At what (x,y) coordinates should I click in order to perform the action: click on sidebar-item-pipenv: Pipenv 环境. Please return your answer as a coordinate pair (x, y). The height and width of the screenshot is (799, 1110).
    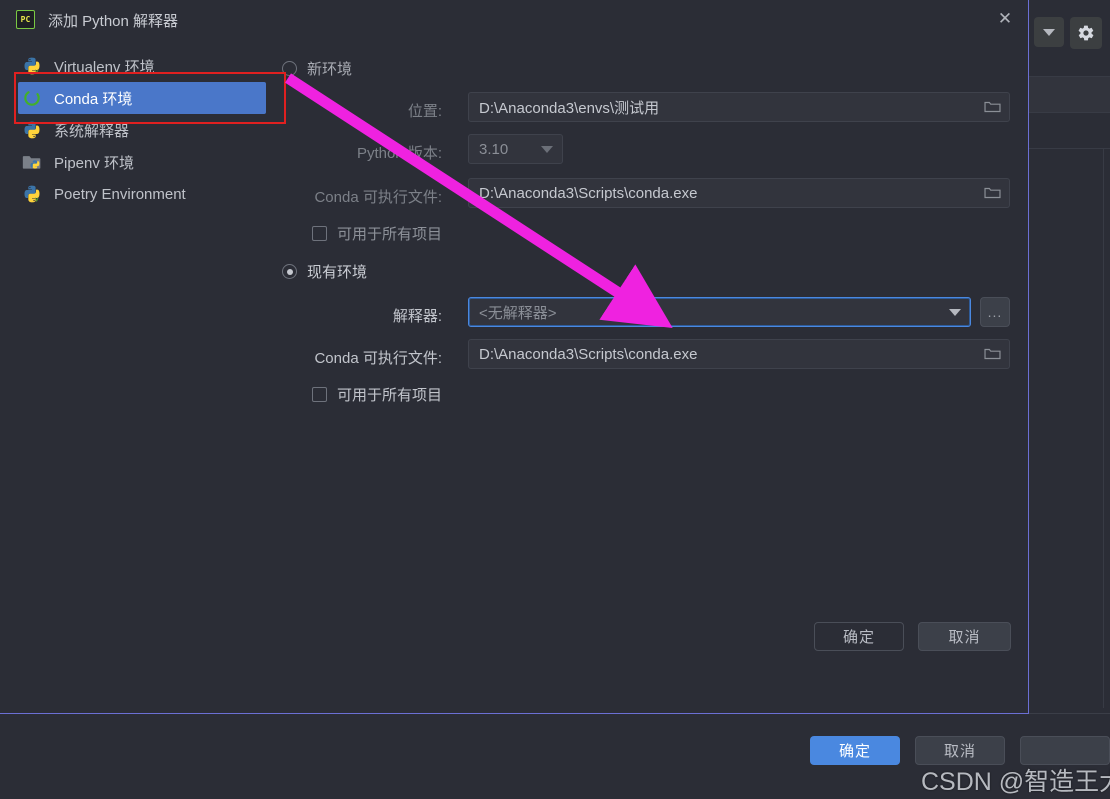
    Looking at the image, I should click on (135, 162).